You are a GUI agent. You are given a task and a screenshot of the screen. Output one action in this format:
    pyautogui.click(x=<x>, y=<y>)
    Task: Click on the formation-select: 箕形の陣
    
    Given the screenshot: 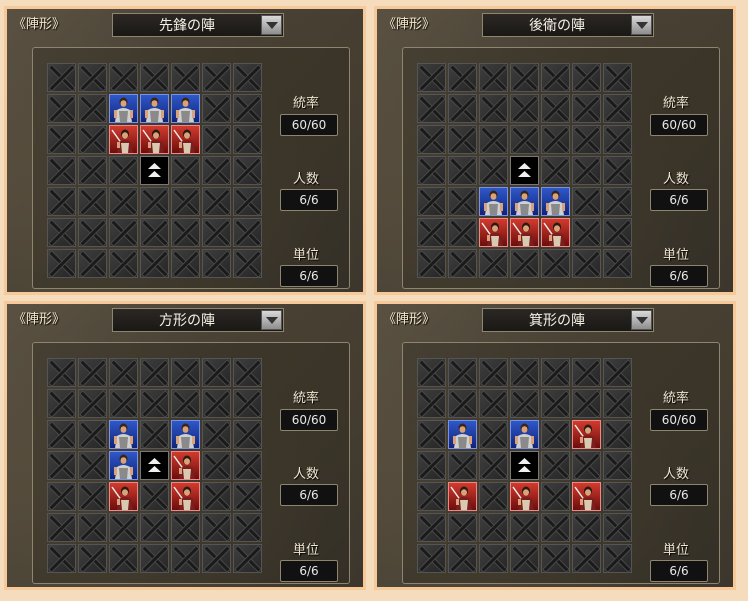 What is the action you would take?
    pyautogui.click(x=568, y=320)
    